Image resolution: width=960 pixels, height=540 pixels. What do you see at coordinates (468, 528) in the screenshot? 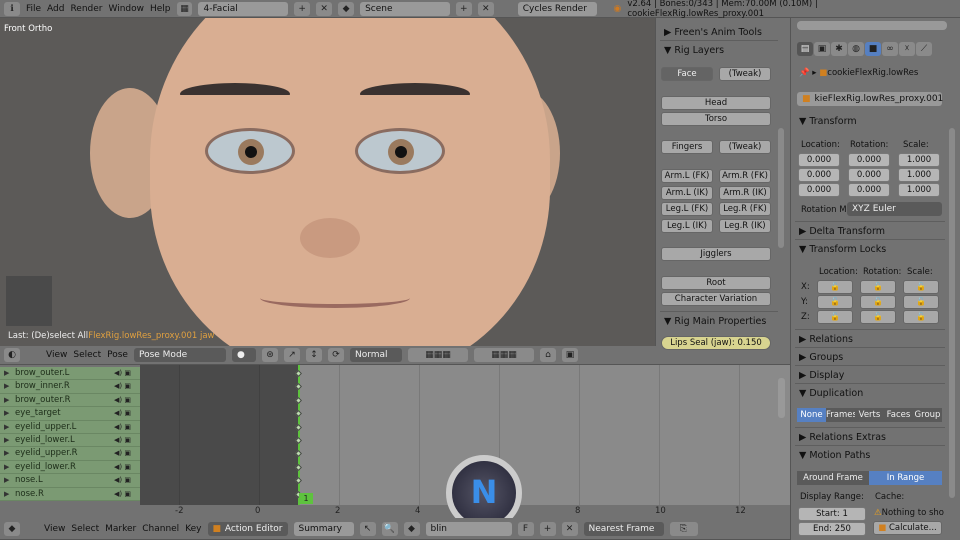
I see `action-name-field: blin` at bounding box center [468, 528].